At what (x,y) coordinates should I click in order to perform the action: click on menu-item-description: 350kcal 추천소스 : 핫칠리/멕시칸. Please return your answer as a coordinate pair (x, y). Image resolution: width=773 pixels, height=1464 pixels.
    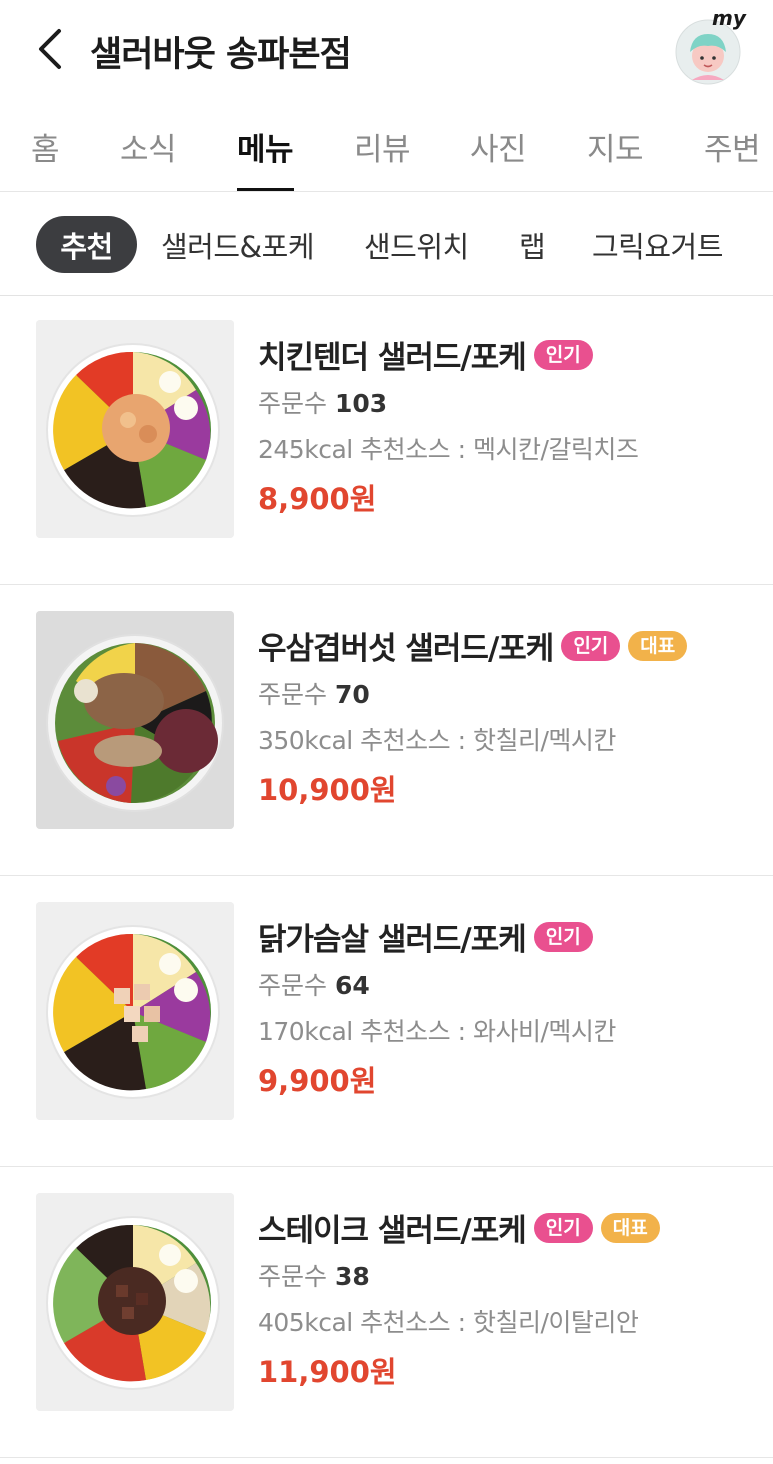
    Looking at the image, I should click on (437, 740).